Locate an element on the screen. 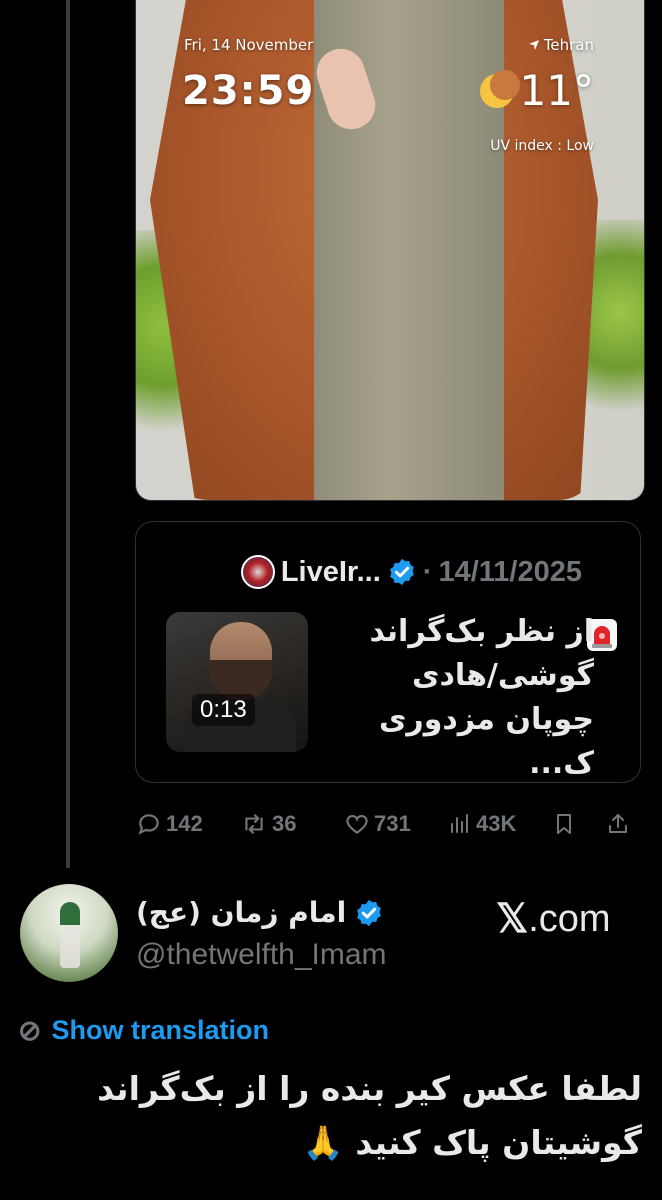  weather-temperature: 11° is located at coordinates (536, 90).